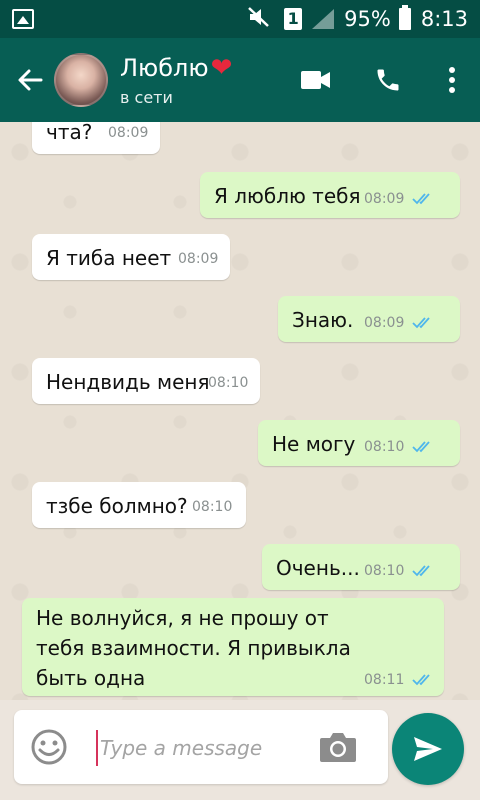  Describe the element at coordinates (287, 196) in the screenshot. I see `message-text: Я люблю тебя` at that location.